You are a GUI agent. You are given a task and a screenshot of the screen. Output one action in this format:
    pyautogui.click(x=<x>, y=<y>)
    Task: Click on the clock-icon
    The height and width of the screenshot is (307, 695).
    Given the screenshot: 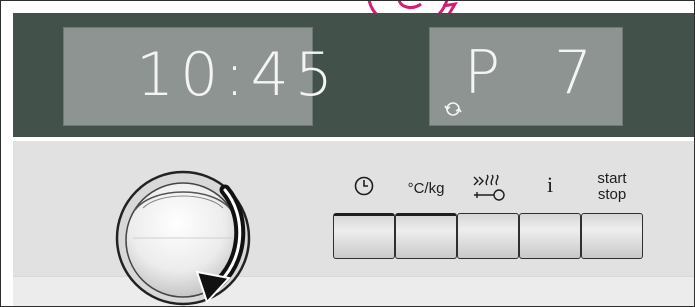 What is the action you would take?
    pyautogui.click(x=364, y=186)
    